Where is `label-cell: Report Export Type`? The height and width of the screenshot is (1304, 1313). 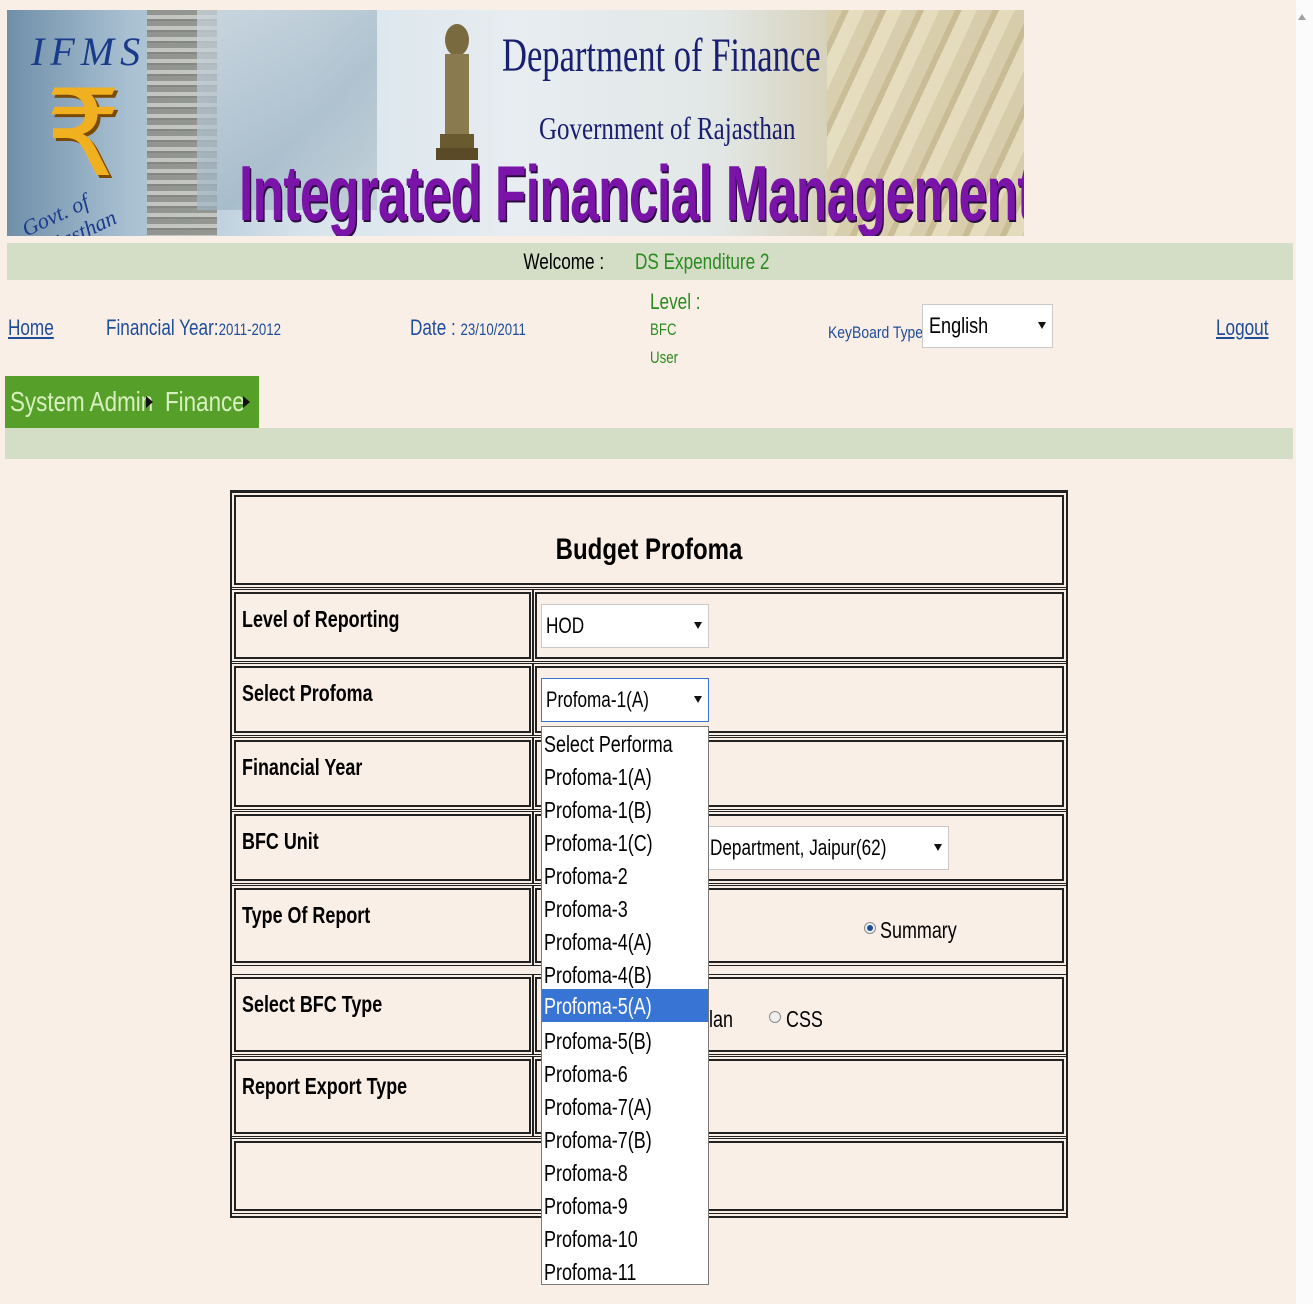
label-cell: Report Export Type is located at coordinates (382, 1096).